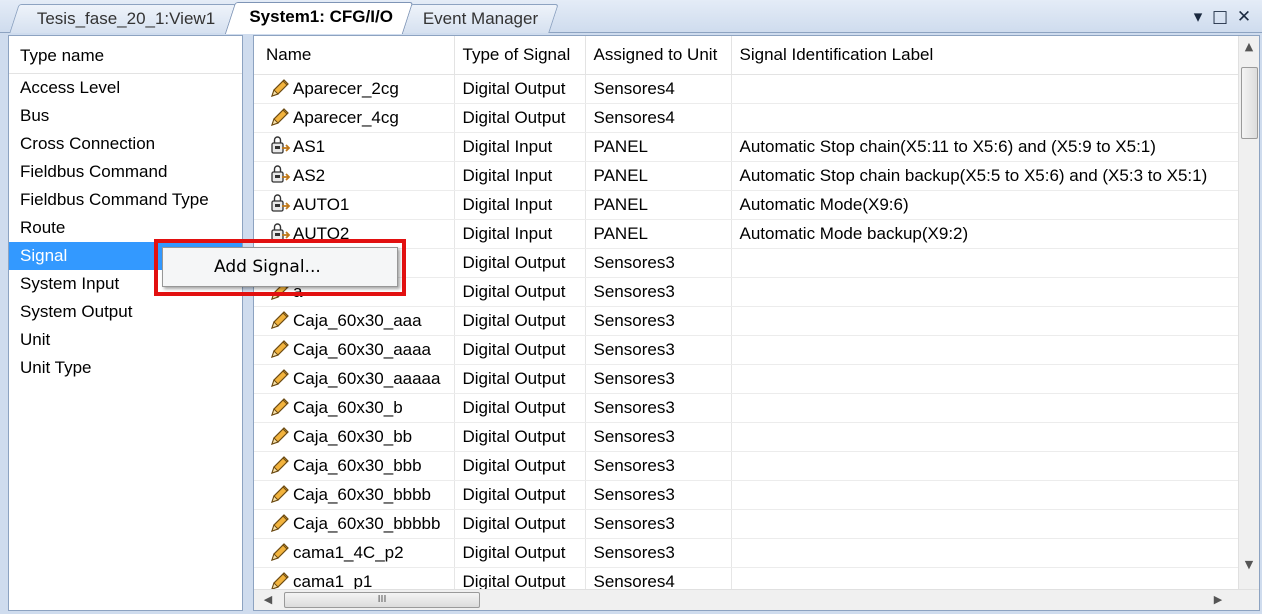 The image size is (1262, 614). I want to click on table-row: Caja_60x30_aaa Digital Output Sensores3, so click(748, 321).